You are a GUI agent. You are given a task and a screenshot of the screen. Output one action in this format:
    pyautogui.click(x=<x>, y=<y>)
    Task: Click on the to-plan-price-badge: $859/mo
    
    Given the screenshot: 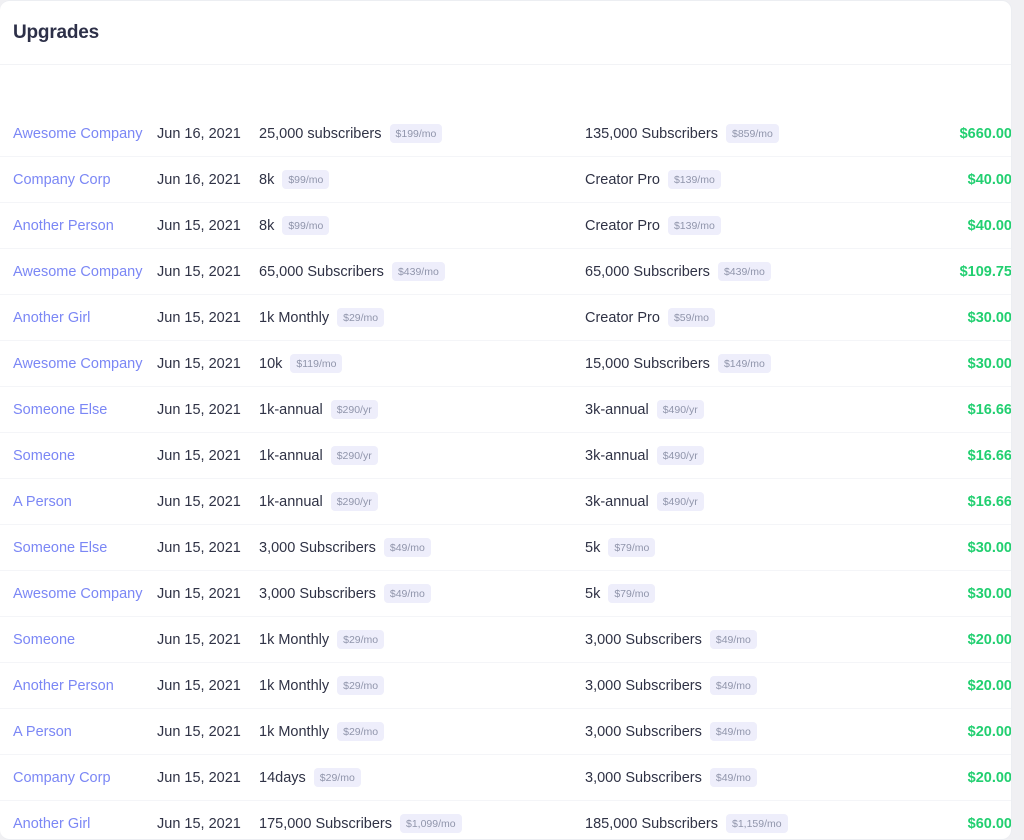 What is the action you would take?
    pyautogui.click(x=752, y=134)
    